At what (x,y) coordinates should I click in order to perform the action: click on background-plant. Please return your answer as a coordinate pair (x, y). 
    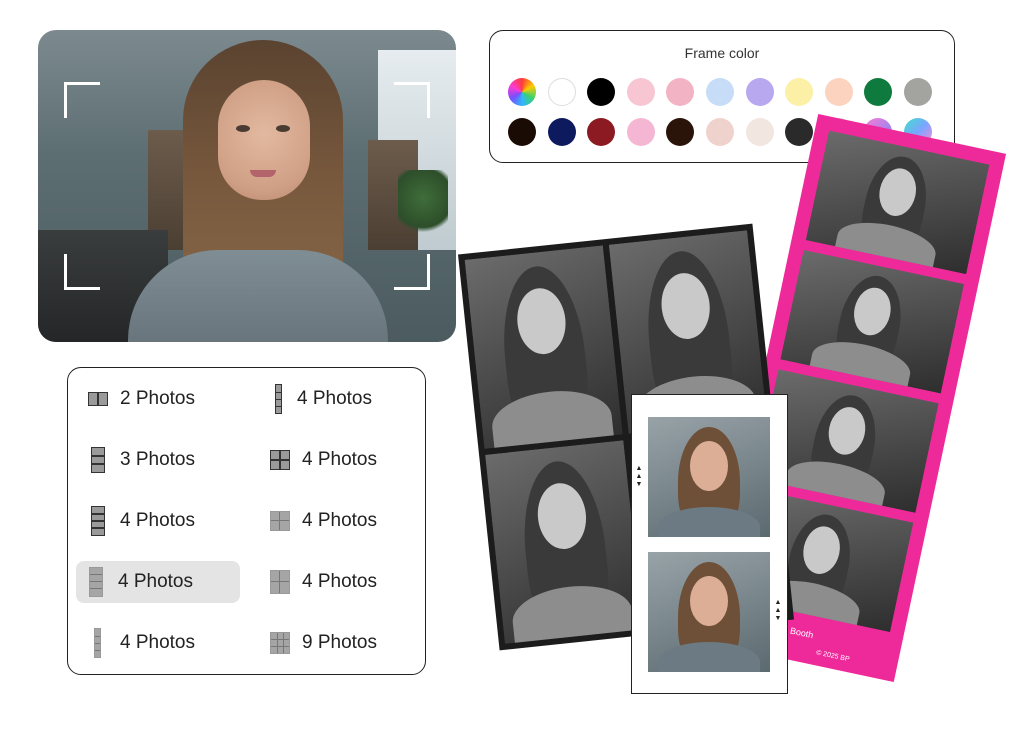
    Looking at the image, I should click on (423, 205).